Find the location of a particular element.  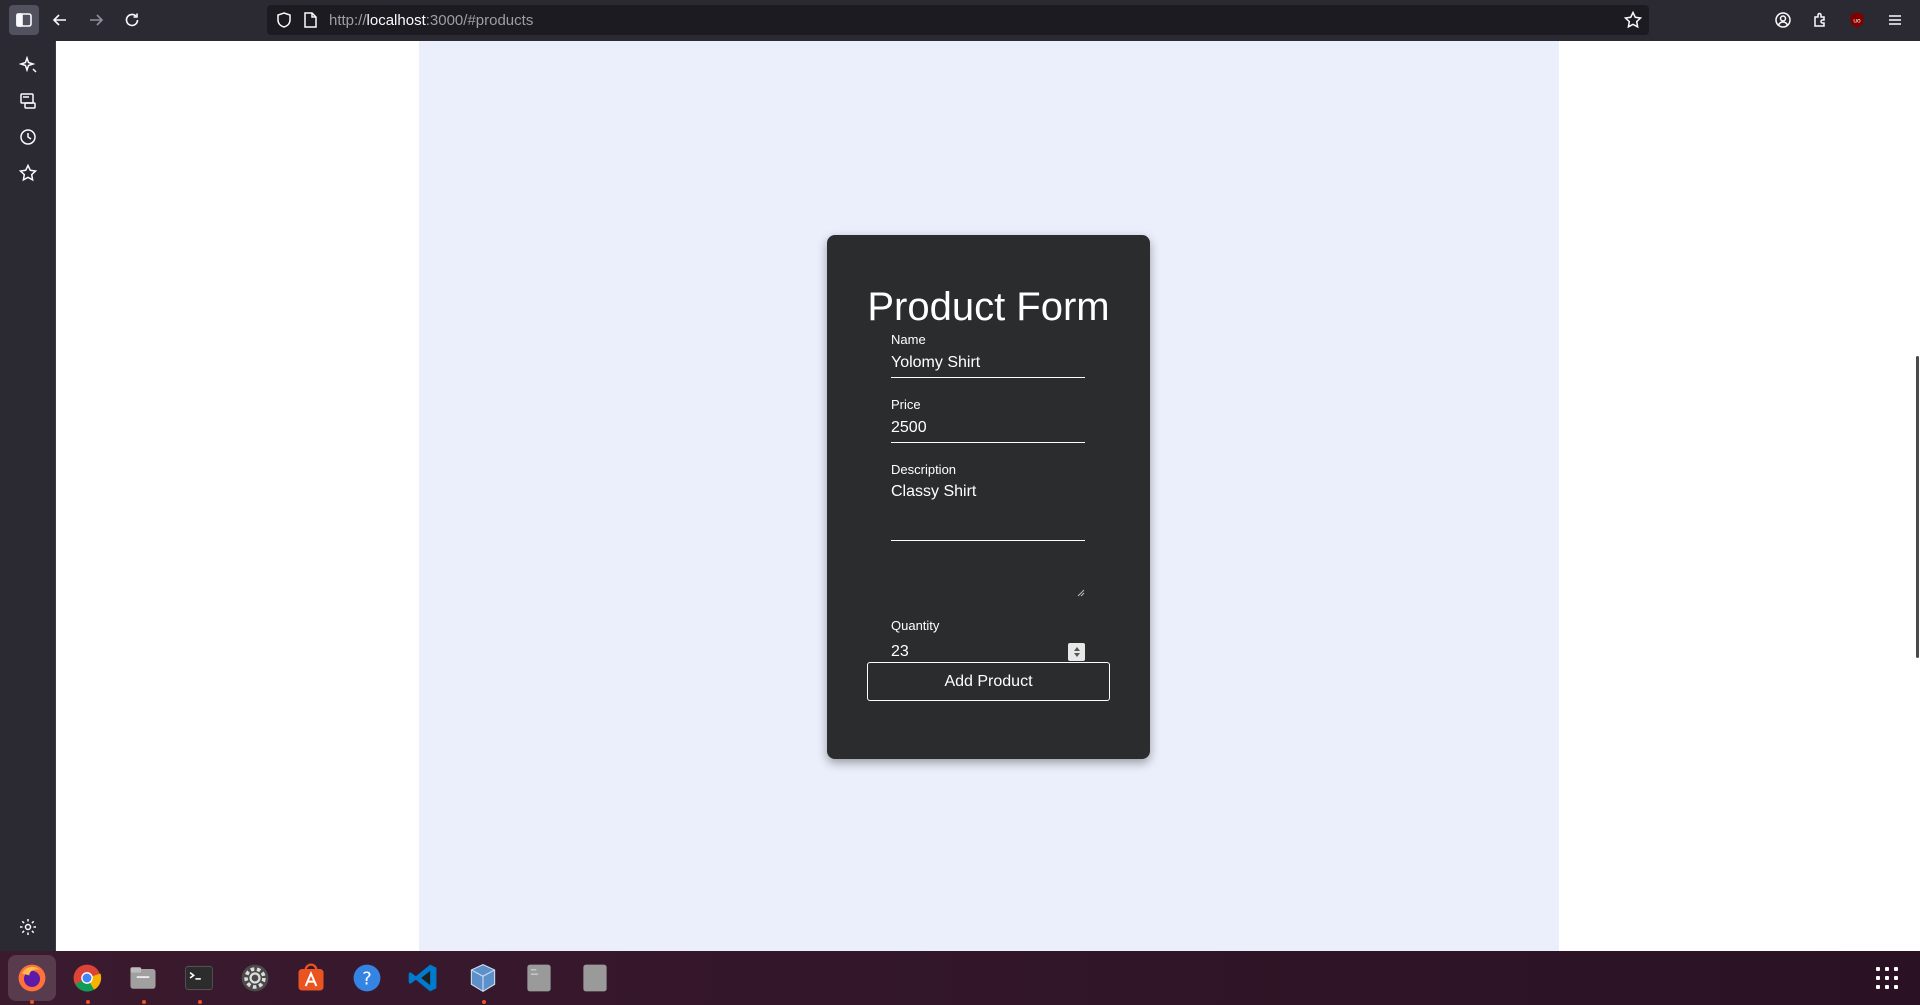

virtualbox-icon is located at coordinates (483, 978).